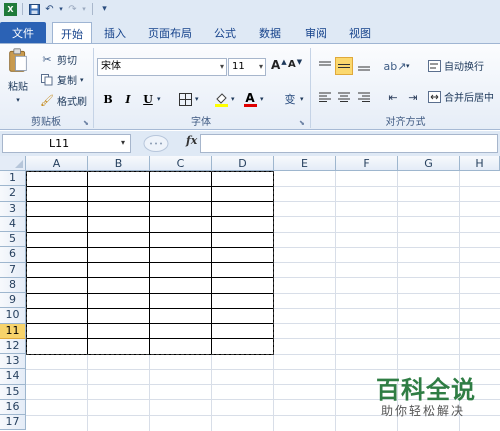  What do you see at coordinates (13, 255) in the screenshot?
I see `row-header-6: 6` at bounding box center [13, 255].